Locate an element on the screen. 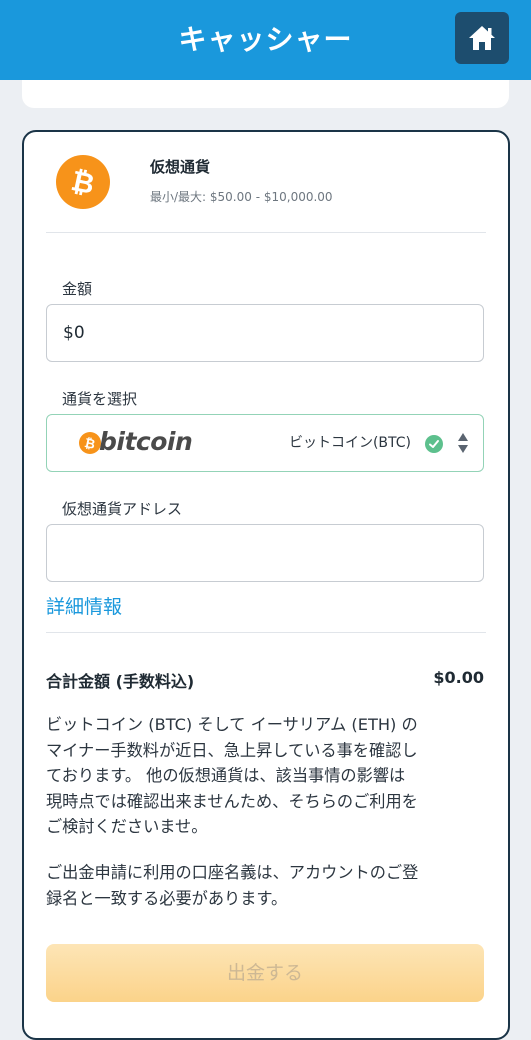 Image resolution: width=531 pixels, height=1040 pixels. bitcoin-icon: ₿ is located at coordinates (83, 182).